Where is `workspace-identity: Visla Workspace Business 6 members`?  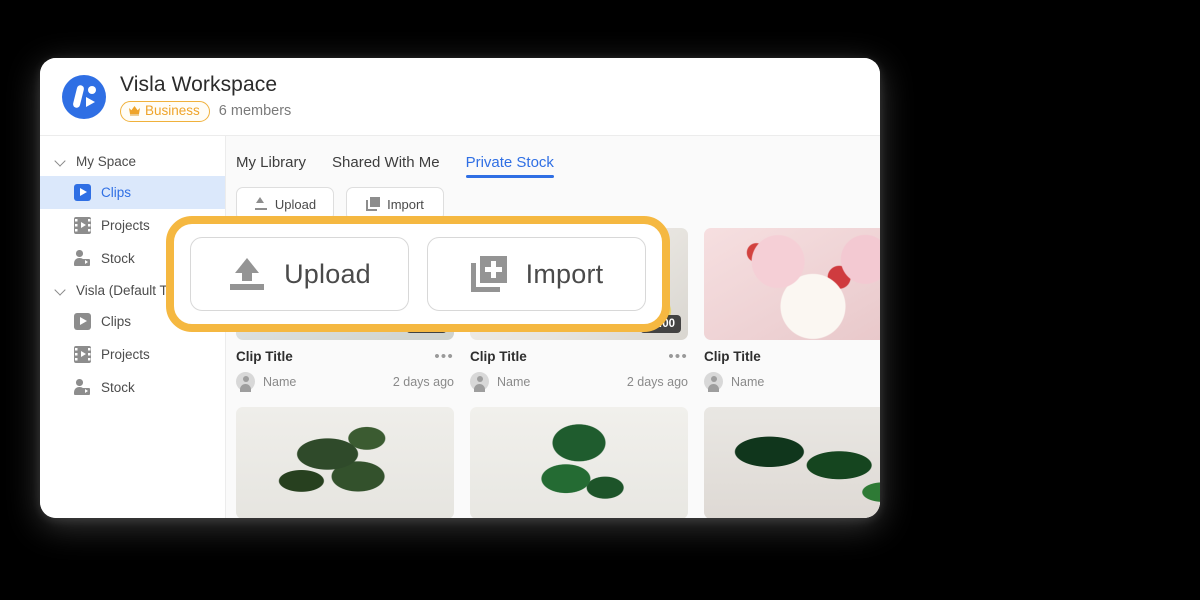
workspace-identity: Visla Workspace Business 6 members is located at coordinates (205, 97).